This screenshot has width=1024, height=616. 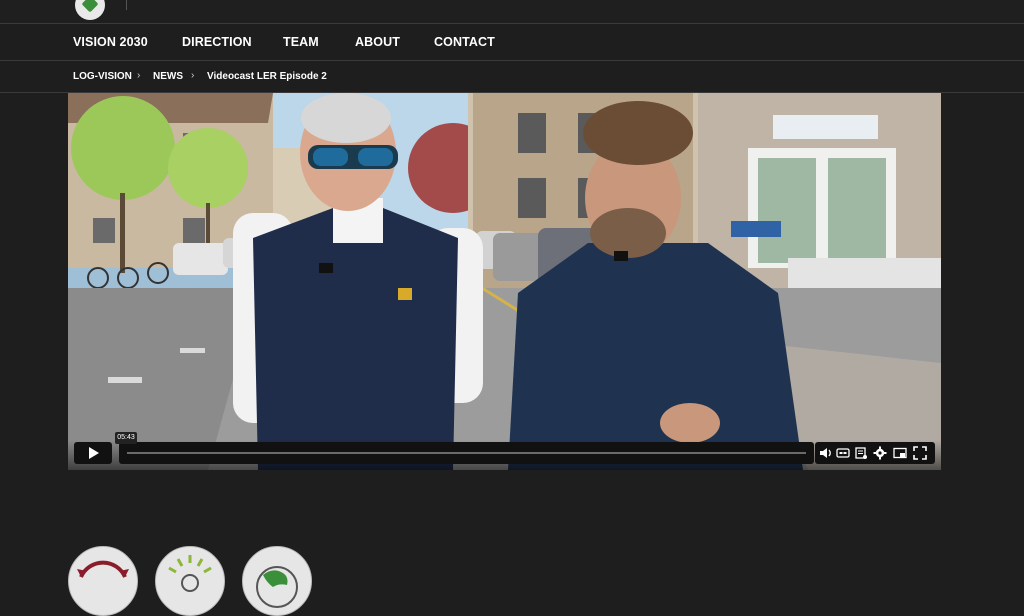 I want to click on nav-item-contact: CONTACT, so click(x=464, y=42).